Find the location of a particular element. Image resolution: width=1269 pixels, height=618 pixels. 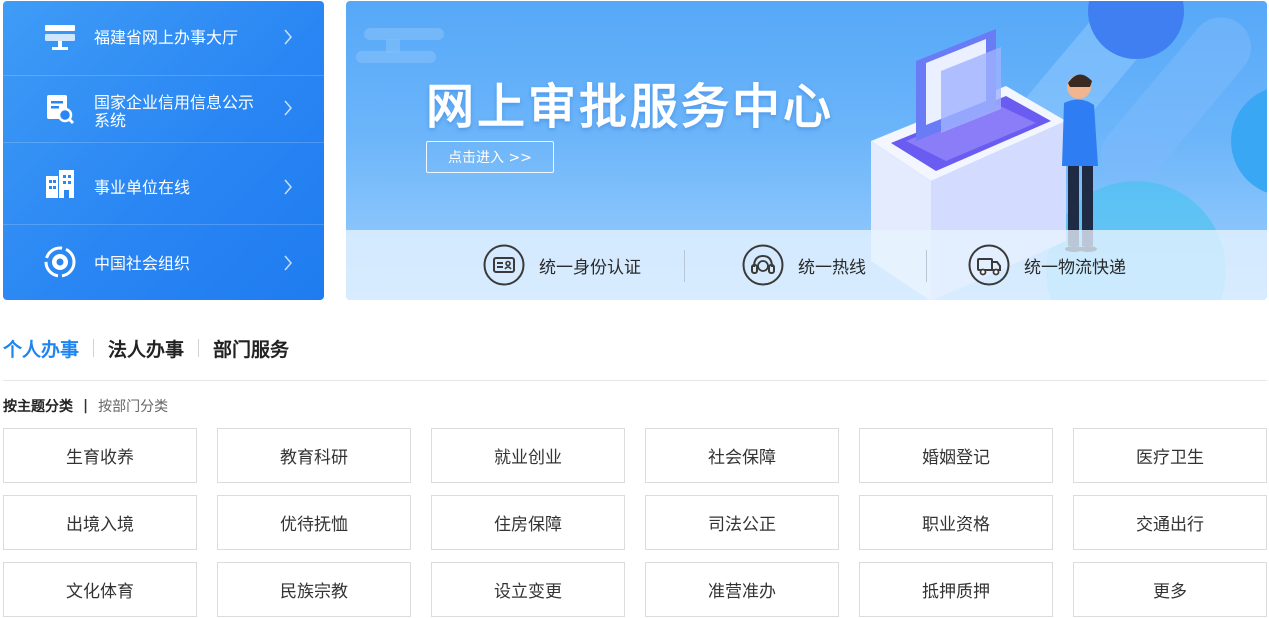

service-hotline: 统一热线 is located at coordinates (804, 265).